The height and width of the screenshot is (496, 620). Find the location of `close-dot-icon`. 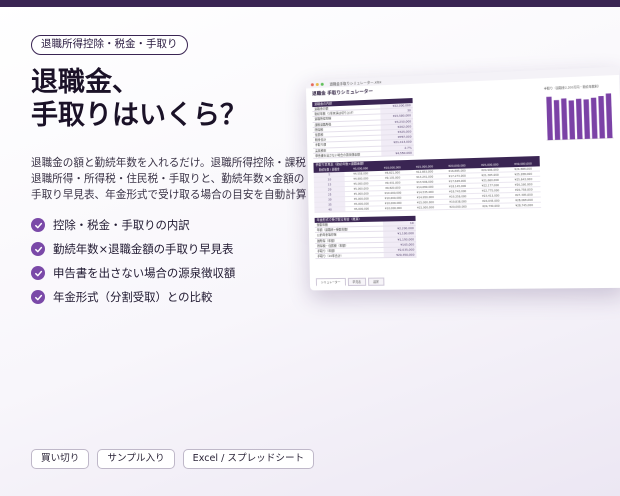

close-dot-icon is located at coordinates (312, 84).